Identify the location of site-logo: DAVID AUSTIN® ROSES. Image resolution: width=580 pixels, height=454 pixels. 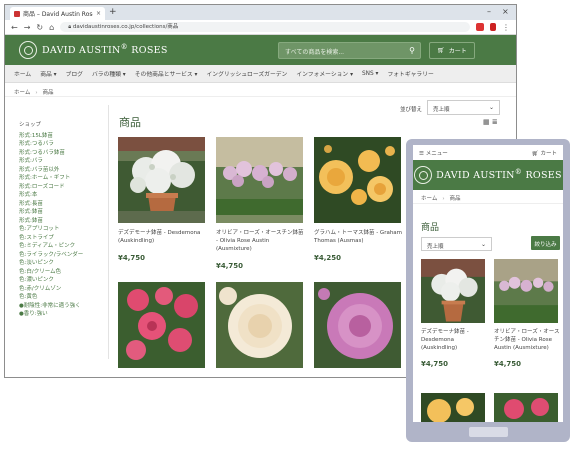
(93, 50).